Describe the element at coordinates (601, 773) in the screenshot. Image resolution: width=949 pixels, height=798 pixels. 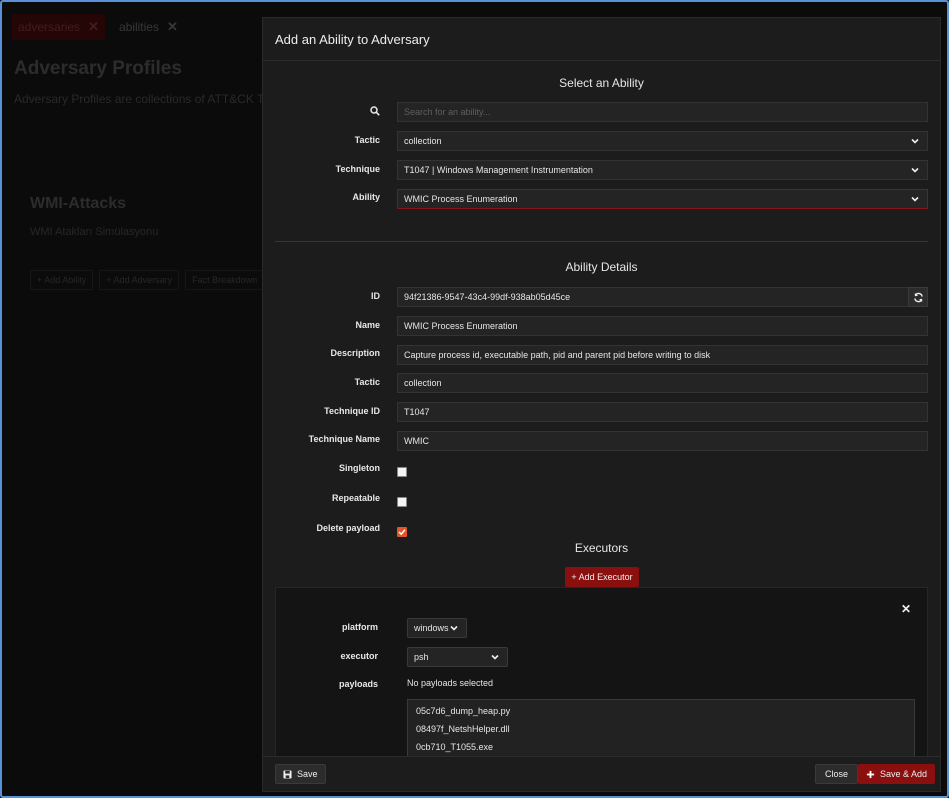
I see `modal-footer: Save Close Save & Add` at that location.